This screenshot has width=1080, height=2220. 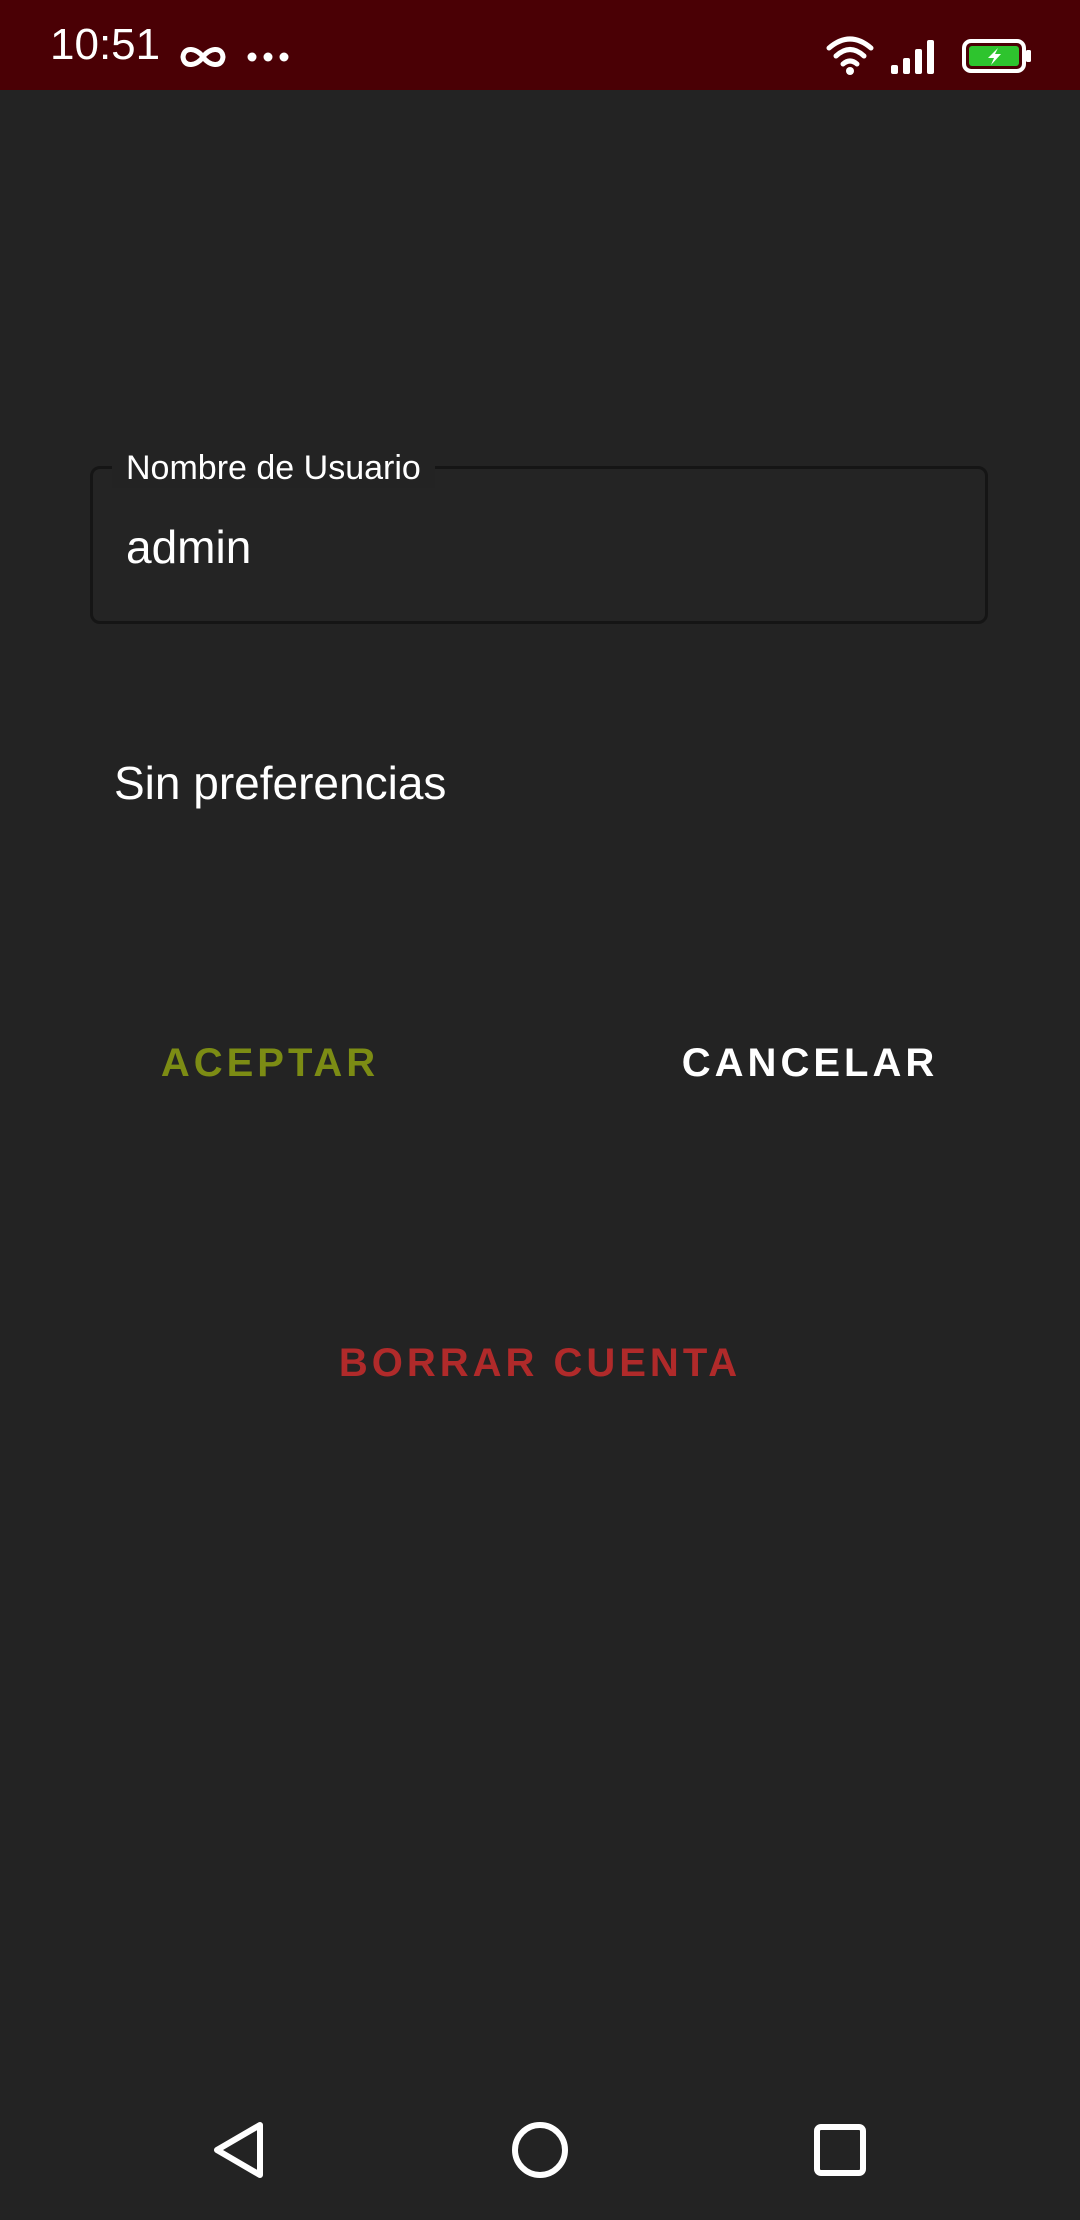 I want to click on accept-button: ACEPTAR, so click(x=270, y=1063).